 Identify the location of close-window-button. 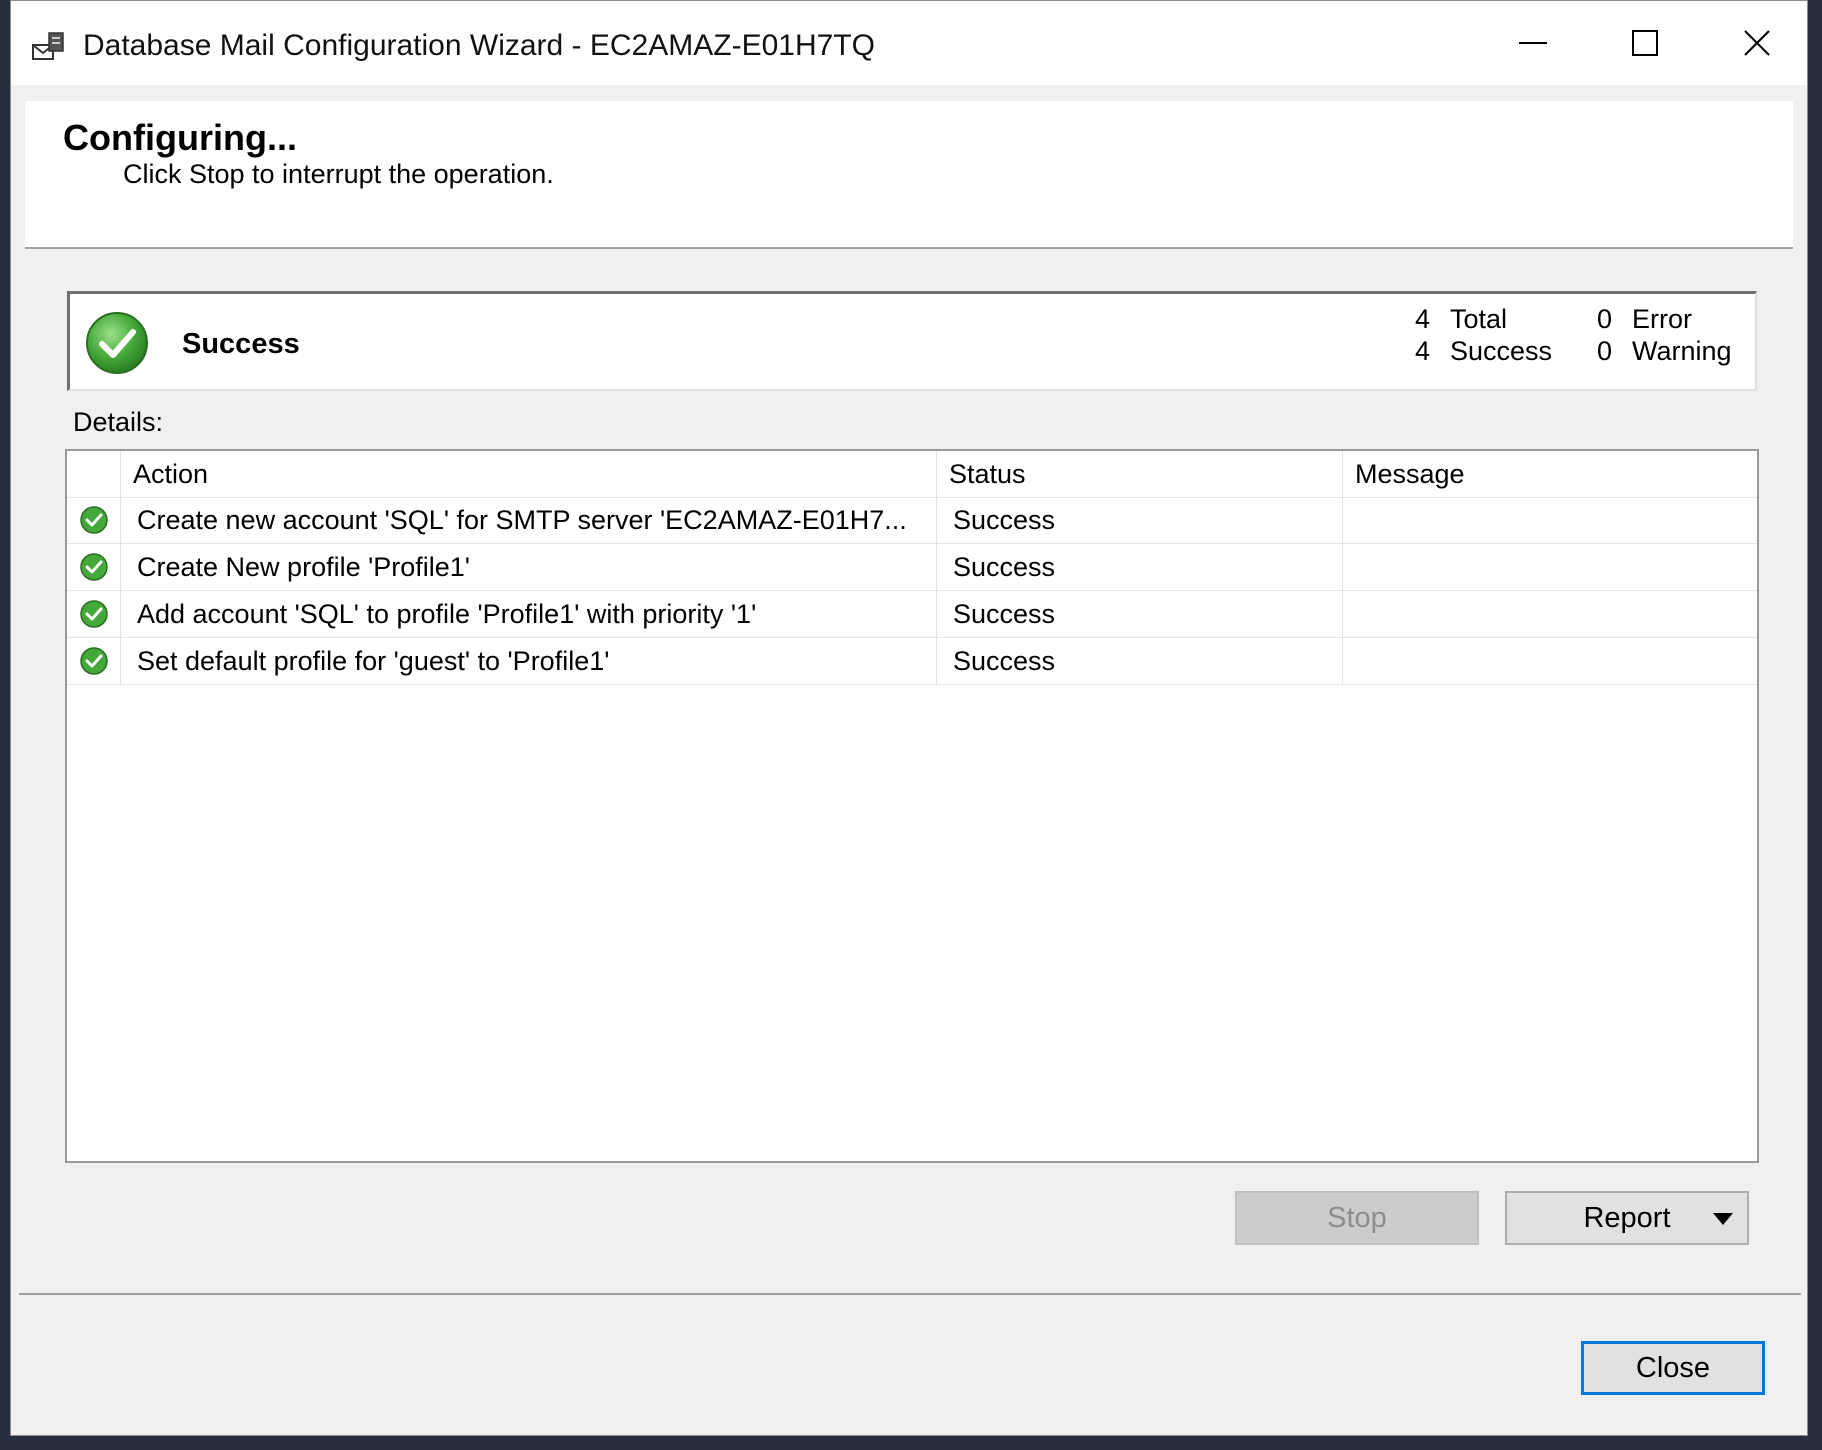
(1757, 43).